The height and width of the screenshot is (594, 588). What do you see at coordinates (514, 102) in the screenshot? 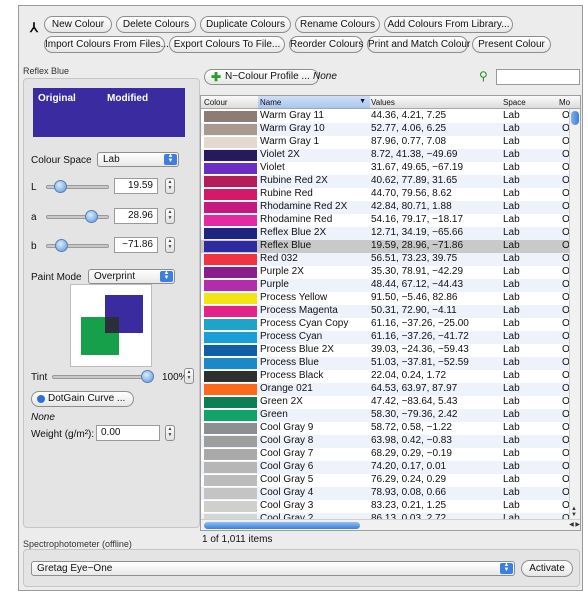
I see `column-header-space: Space` at bounding box center [514, 102].